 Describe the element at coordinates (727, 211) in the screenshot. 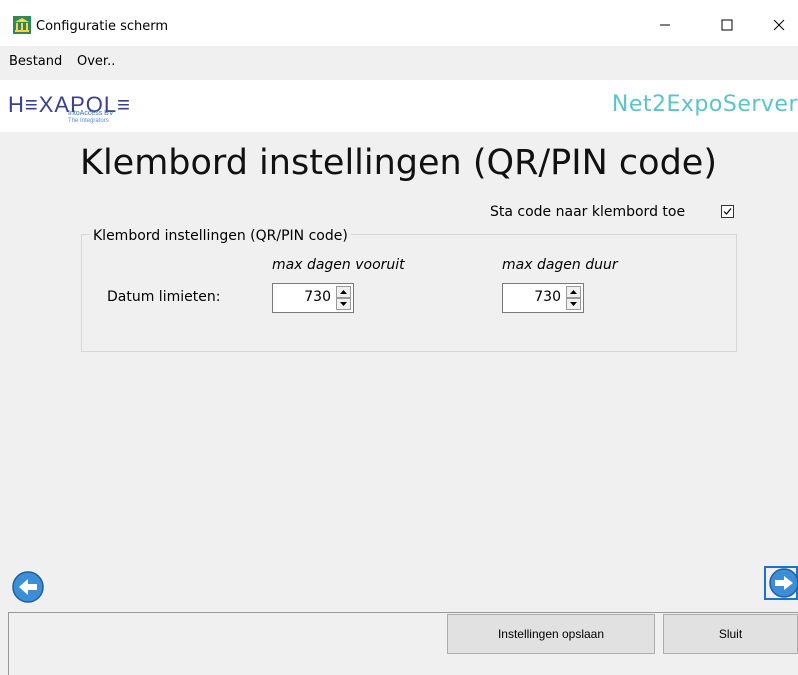

I see `clipboard-checkbox` at that location.